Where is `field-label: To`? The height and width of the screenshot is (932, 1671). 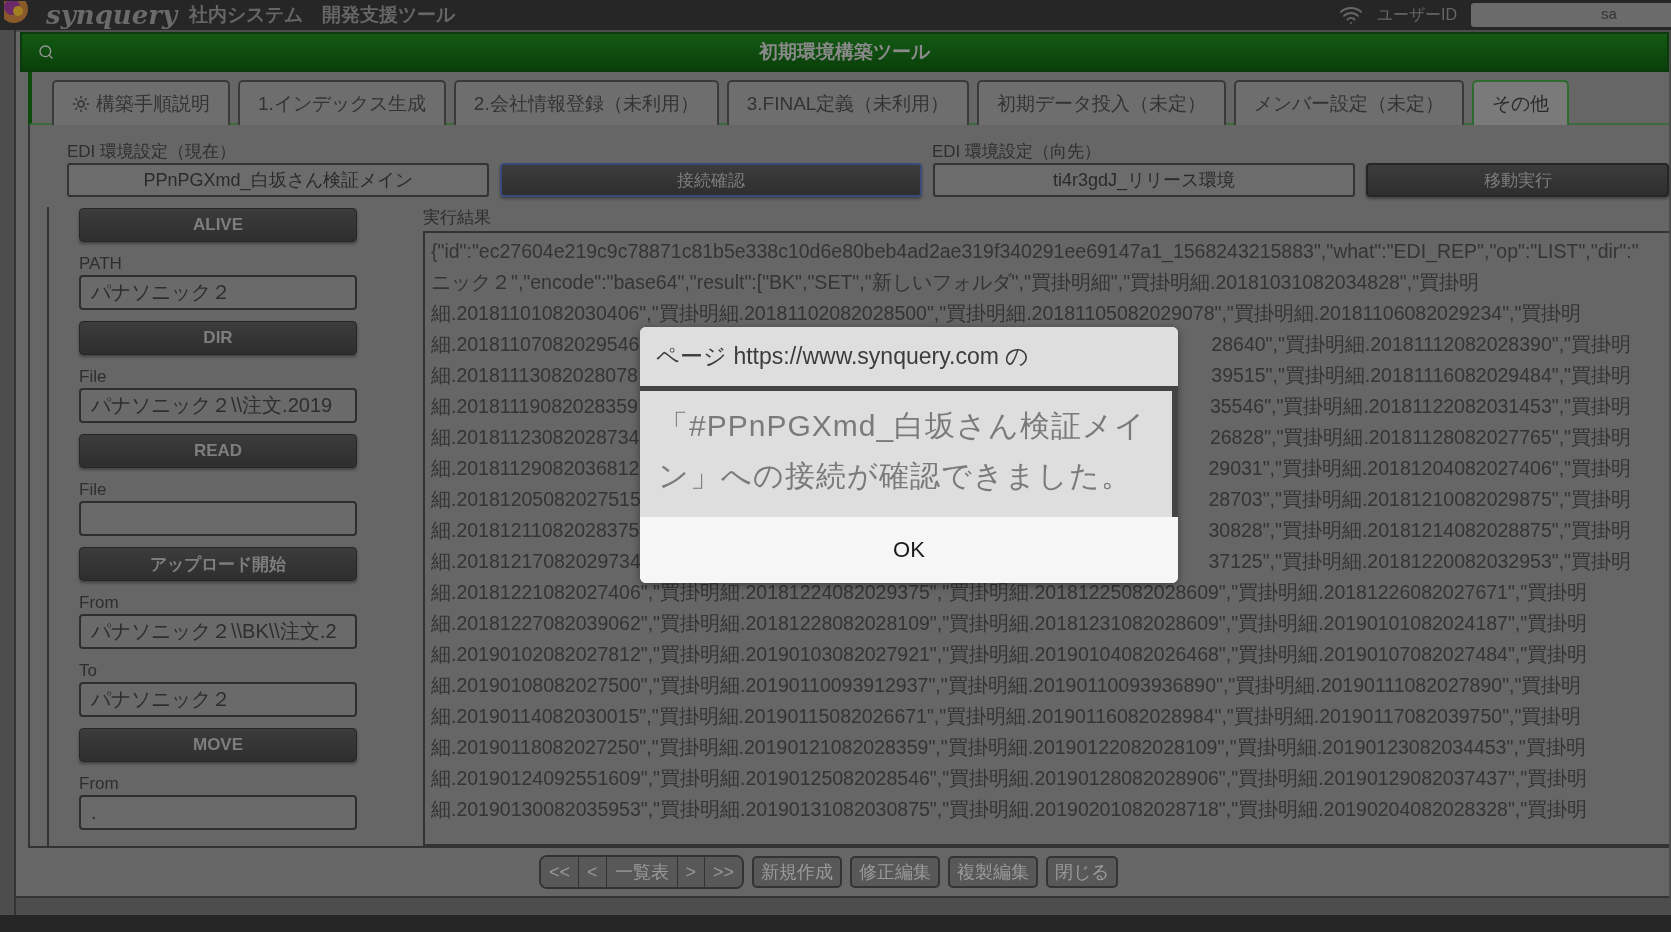
field-label: To is located at coordinates (88, 671).